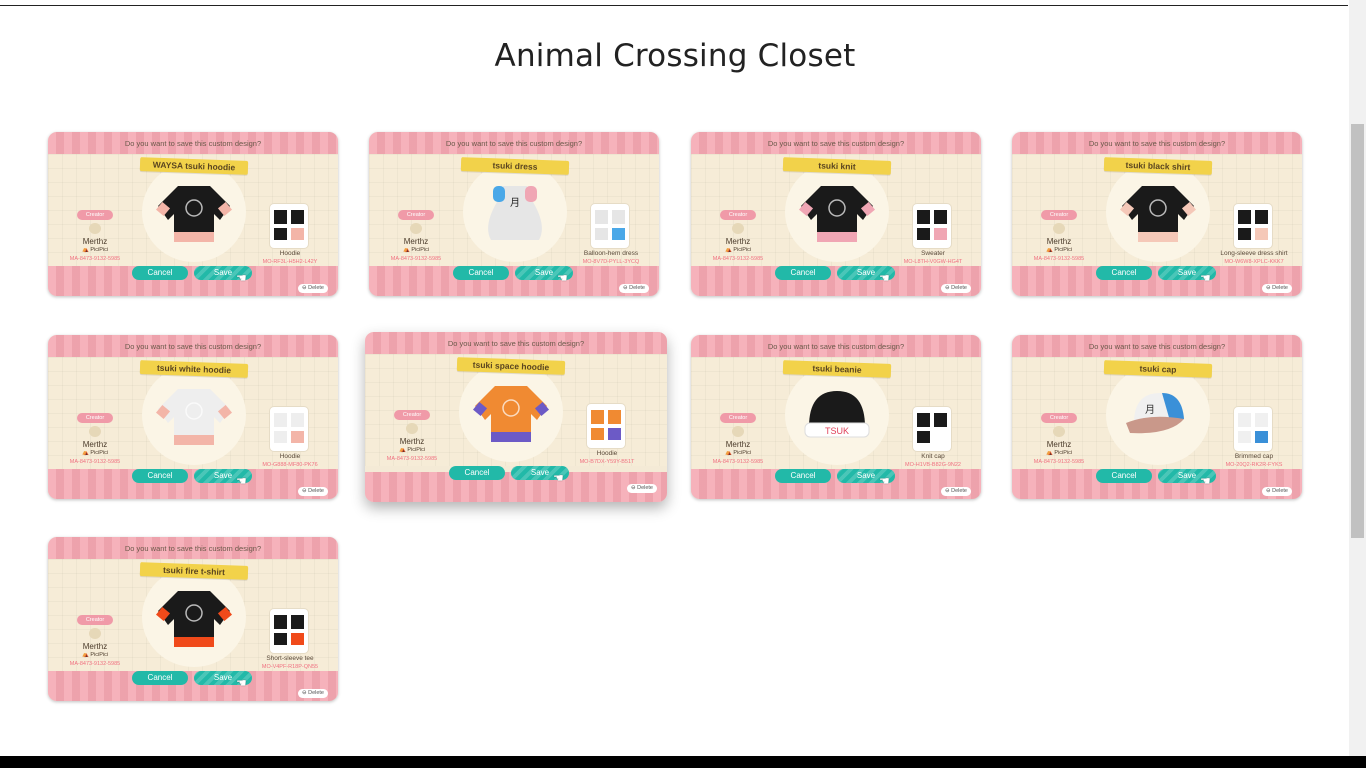  Describe the element at coordinates (683, 762) in the screenshot. I see `bottom-bar` at that location.